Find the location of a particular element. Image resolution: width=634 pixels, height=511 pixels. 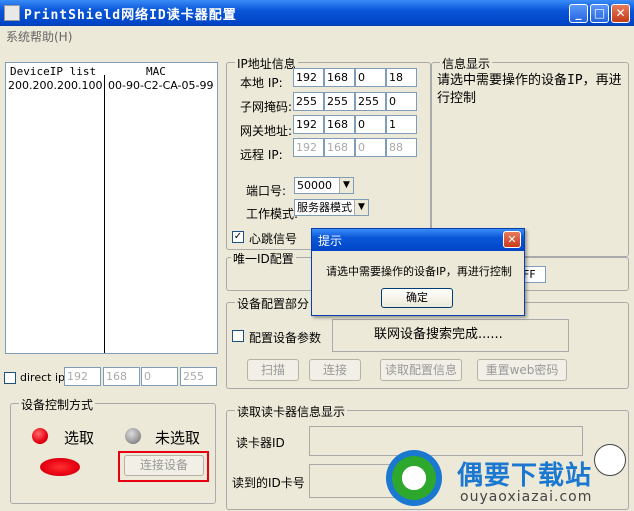

close-icon: ✕ is located at coordinates (620, 13).